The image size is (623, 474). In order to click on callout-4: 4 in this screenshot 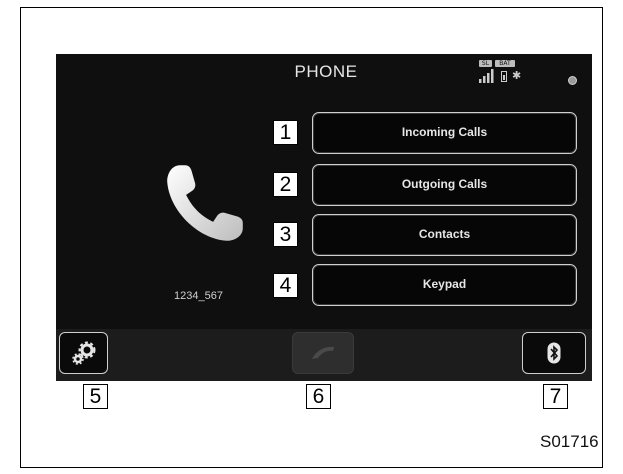, I will do `click(285, 285)`.